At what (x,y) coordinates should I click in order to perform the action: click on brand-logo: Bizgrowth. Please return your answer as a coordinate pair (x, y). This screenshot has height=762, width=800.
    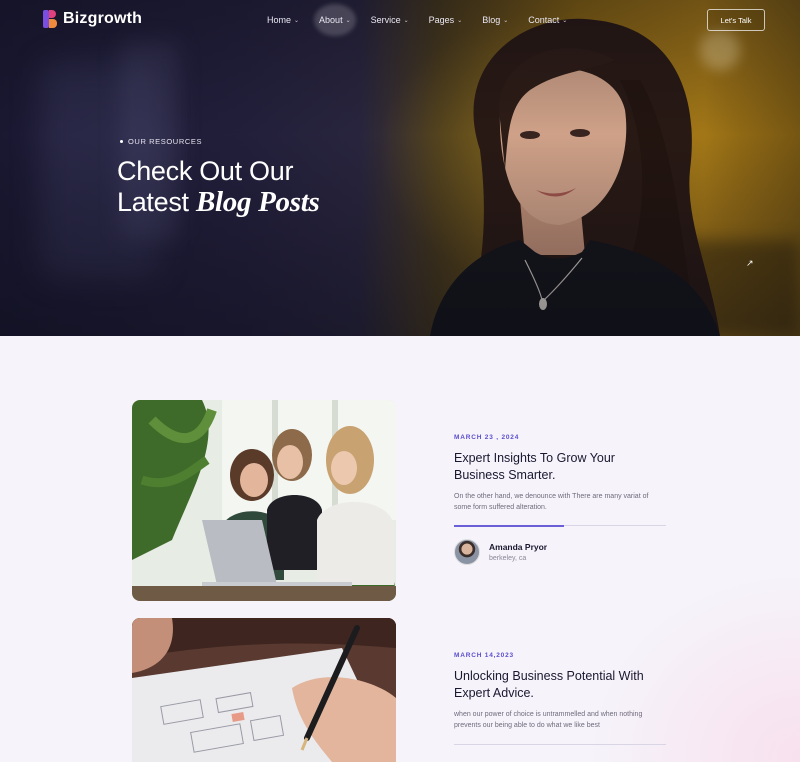
    Looking at the image, I should click on (92, 19).